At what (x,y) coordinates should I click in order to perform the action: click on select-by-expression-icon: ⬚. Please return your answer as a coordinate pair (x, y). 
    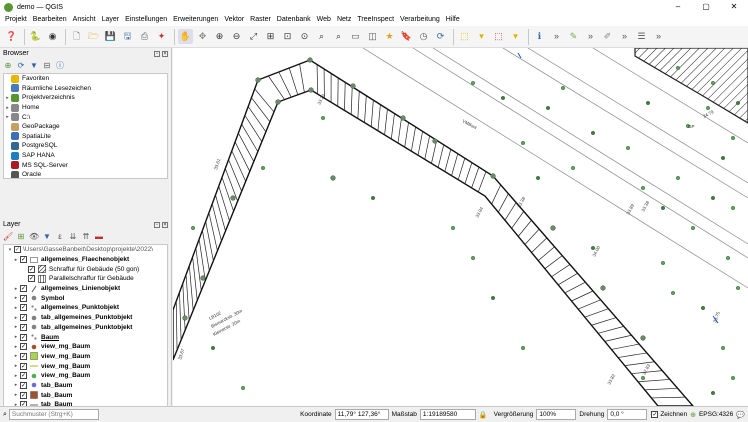
    Looking at the image, I should click on (498, 36).